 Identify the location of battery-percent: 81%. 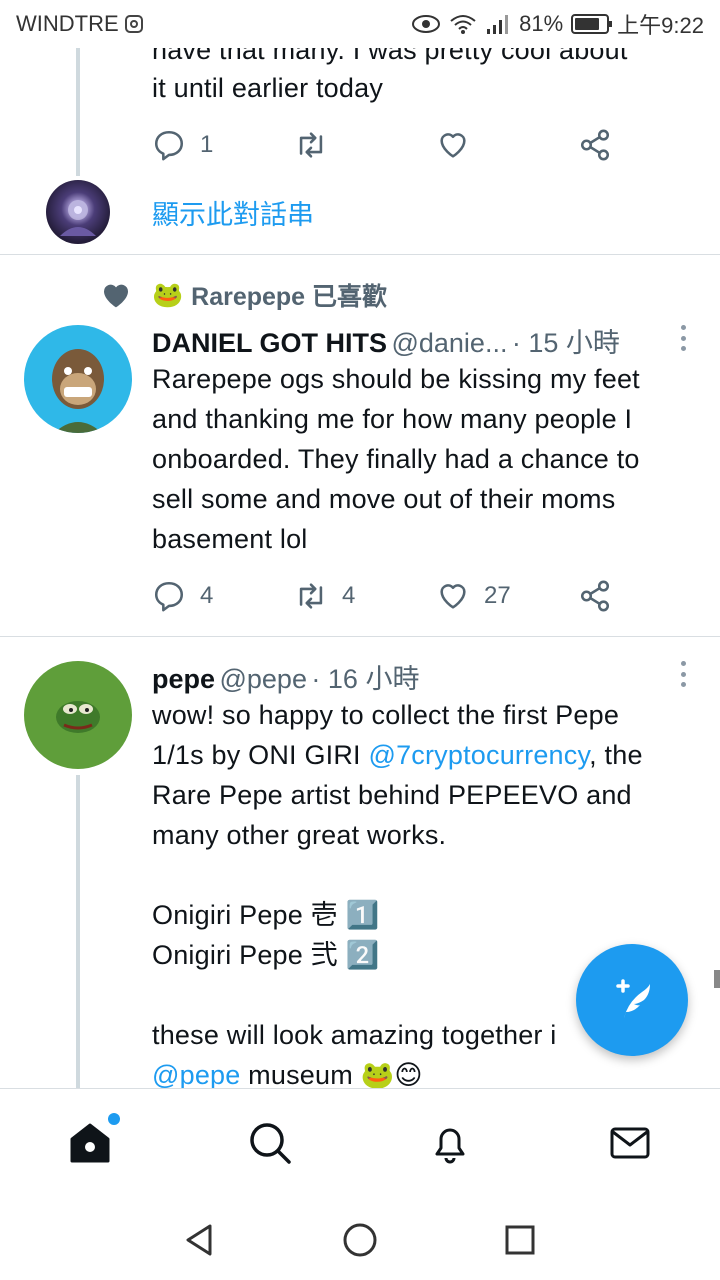
(541, 23).